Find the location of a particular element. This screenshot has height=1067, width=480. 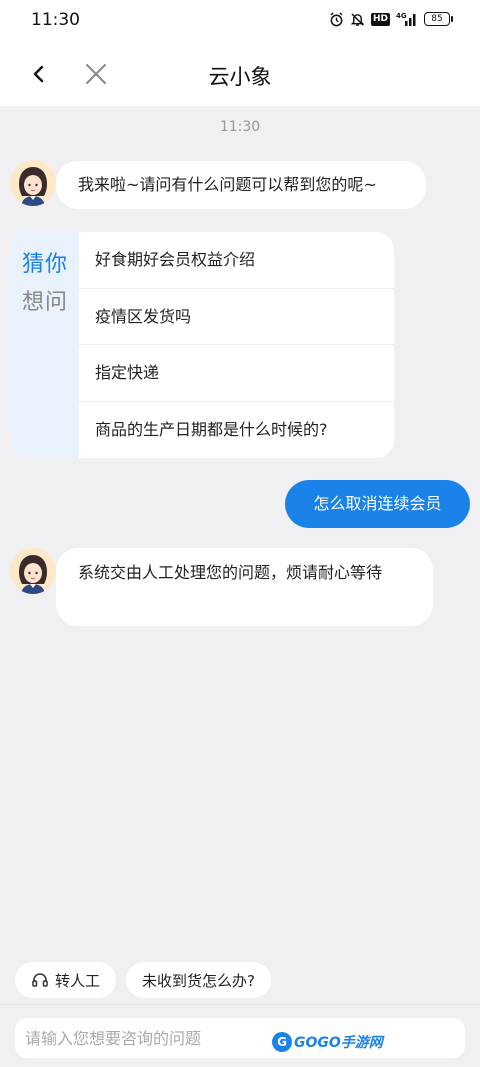

svg-text: 4G is located at coordinates (401, 16).